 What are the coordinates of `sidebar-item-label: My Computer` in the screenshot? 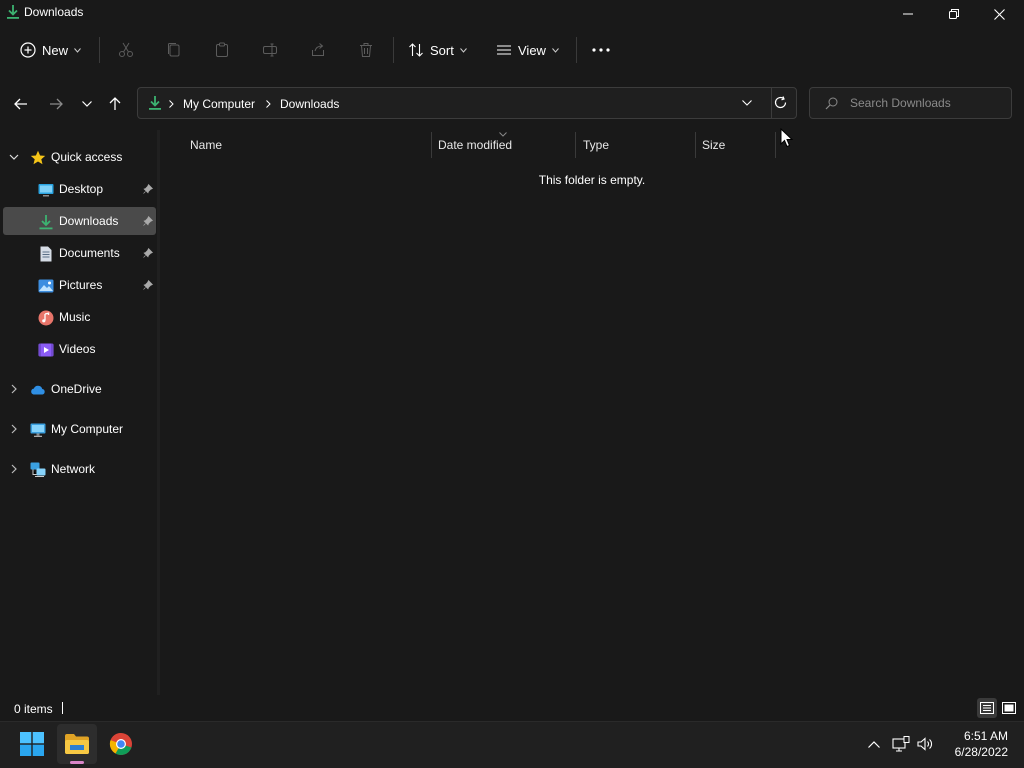 It's located at (87, 429).